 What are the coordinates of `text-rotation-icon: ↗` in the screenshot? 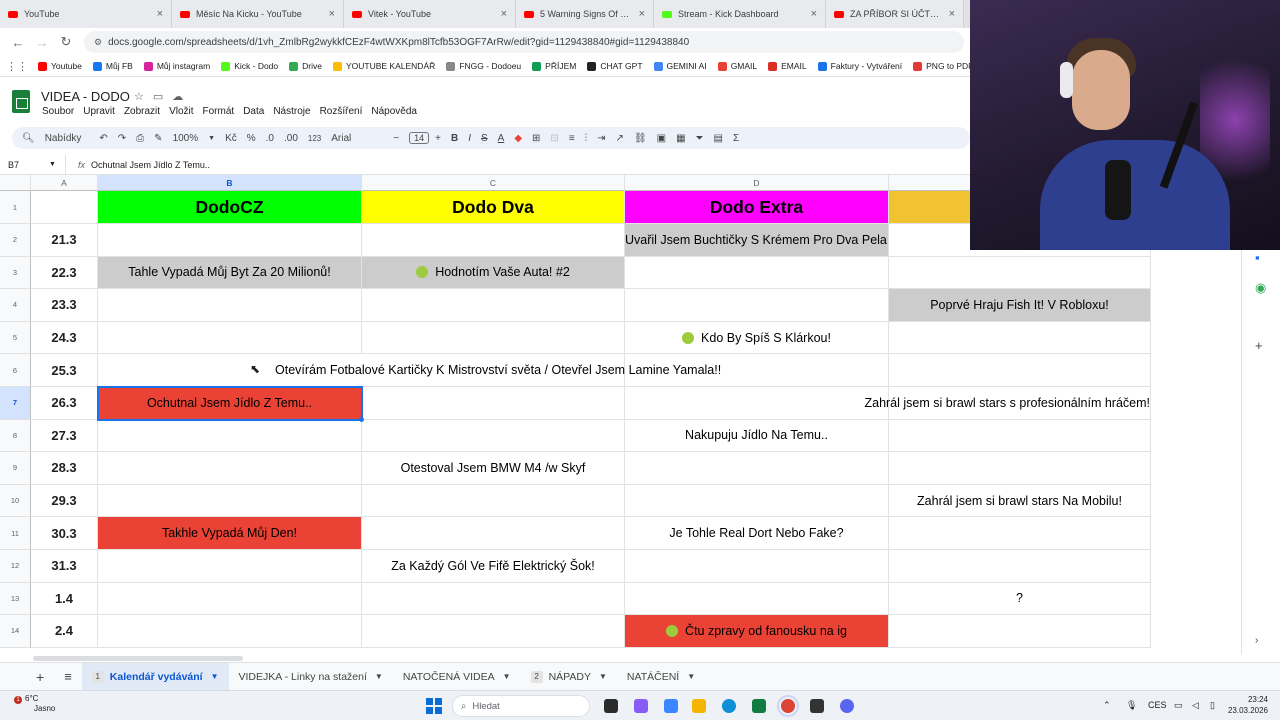 It's located at (620, 138).